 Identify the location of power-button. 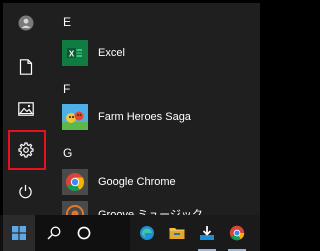
(25, 191).